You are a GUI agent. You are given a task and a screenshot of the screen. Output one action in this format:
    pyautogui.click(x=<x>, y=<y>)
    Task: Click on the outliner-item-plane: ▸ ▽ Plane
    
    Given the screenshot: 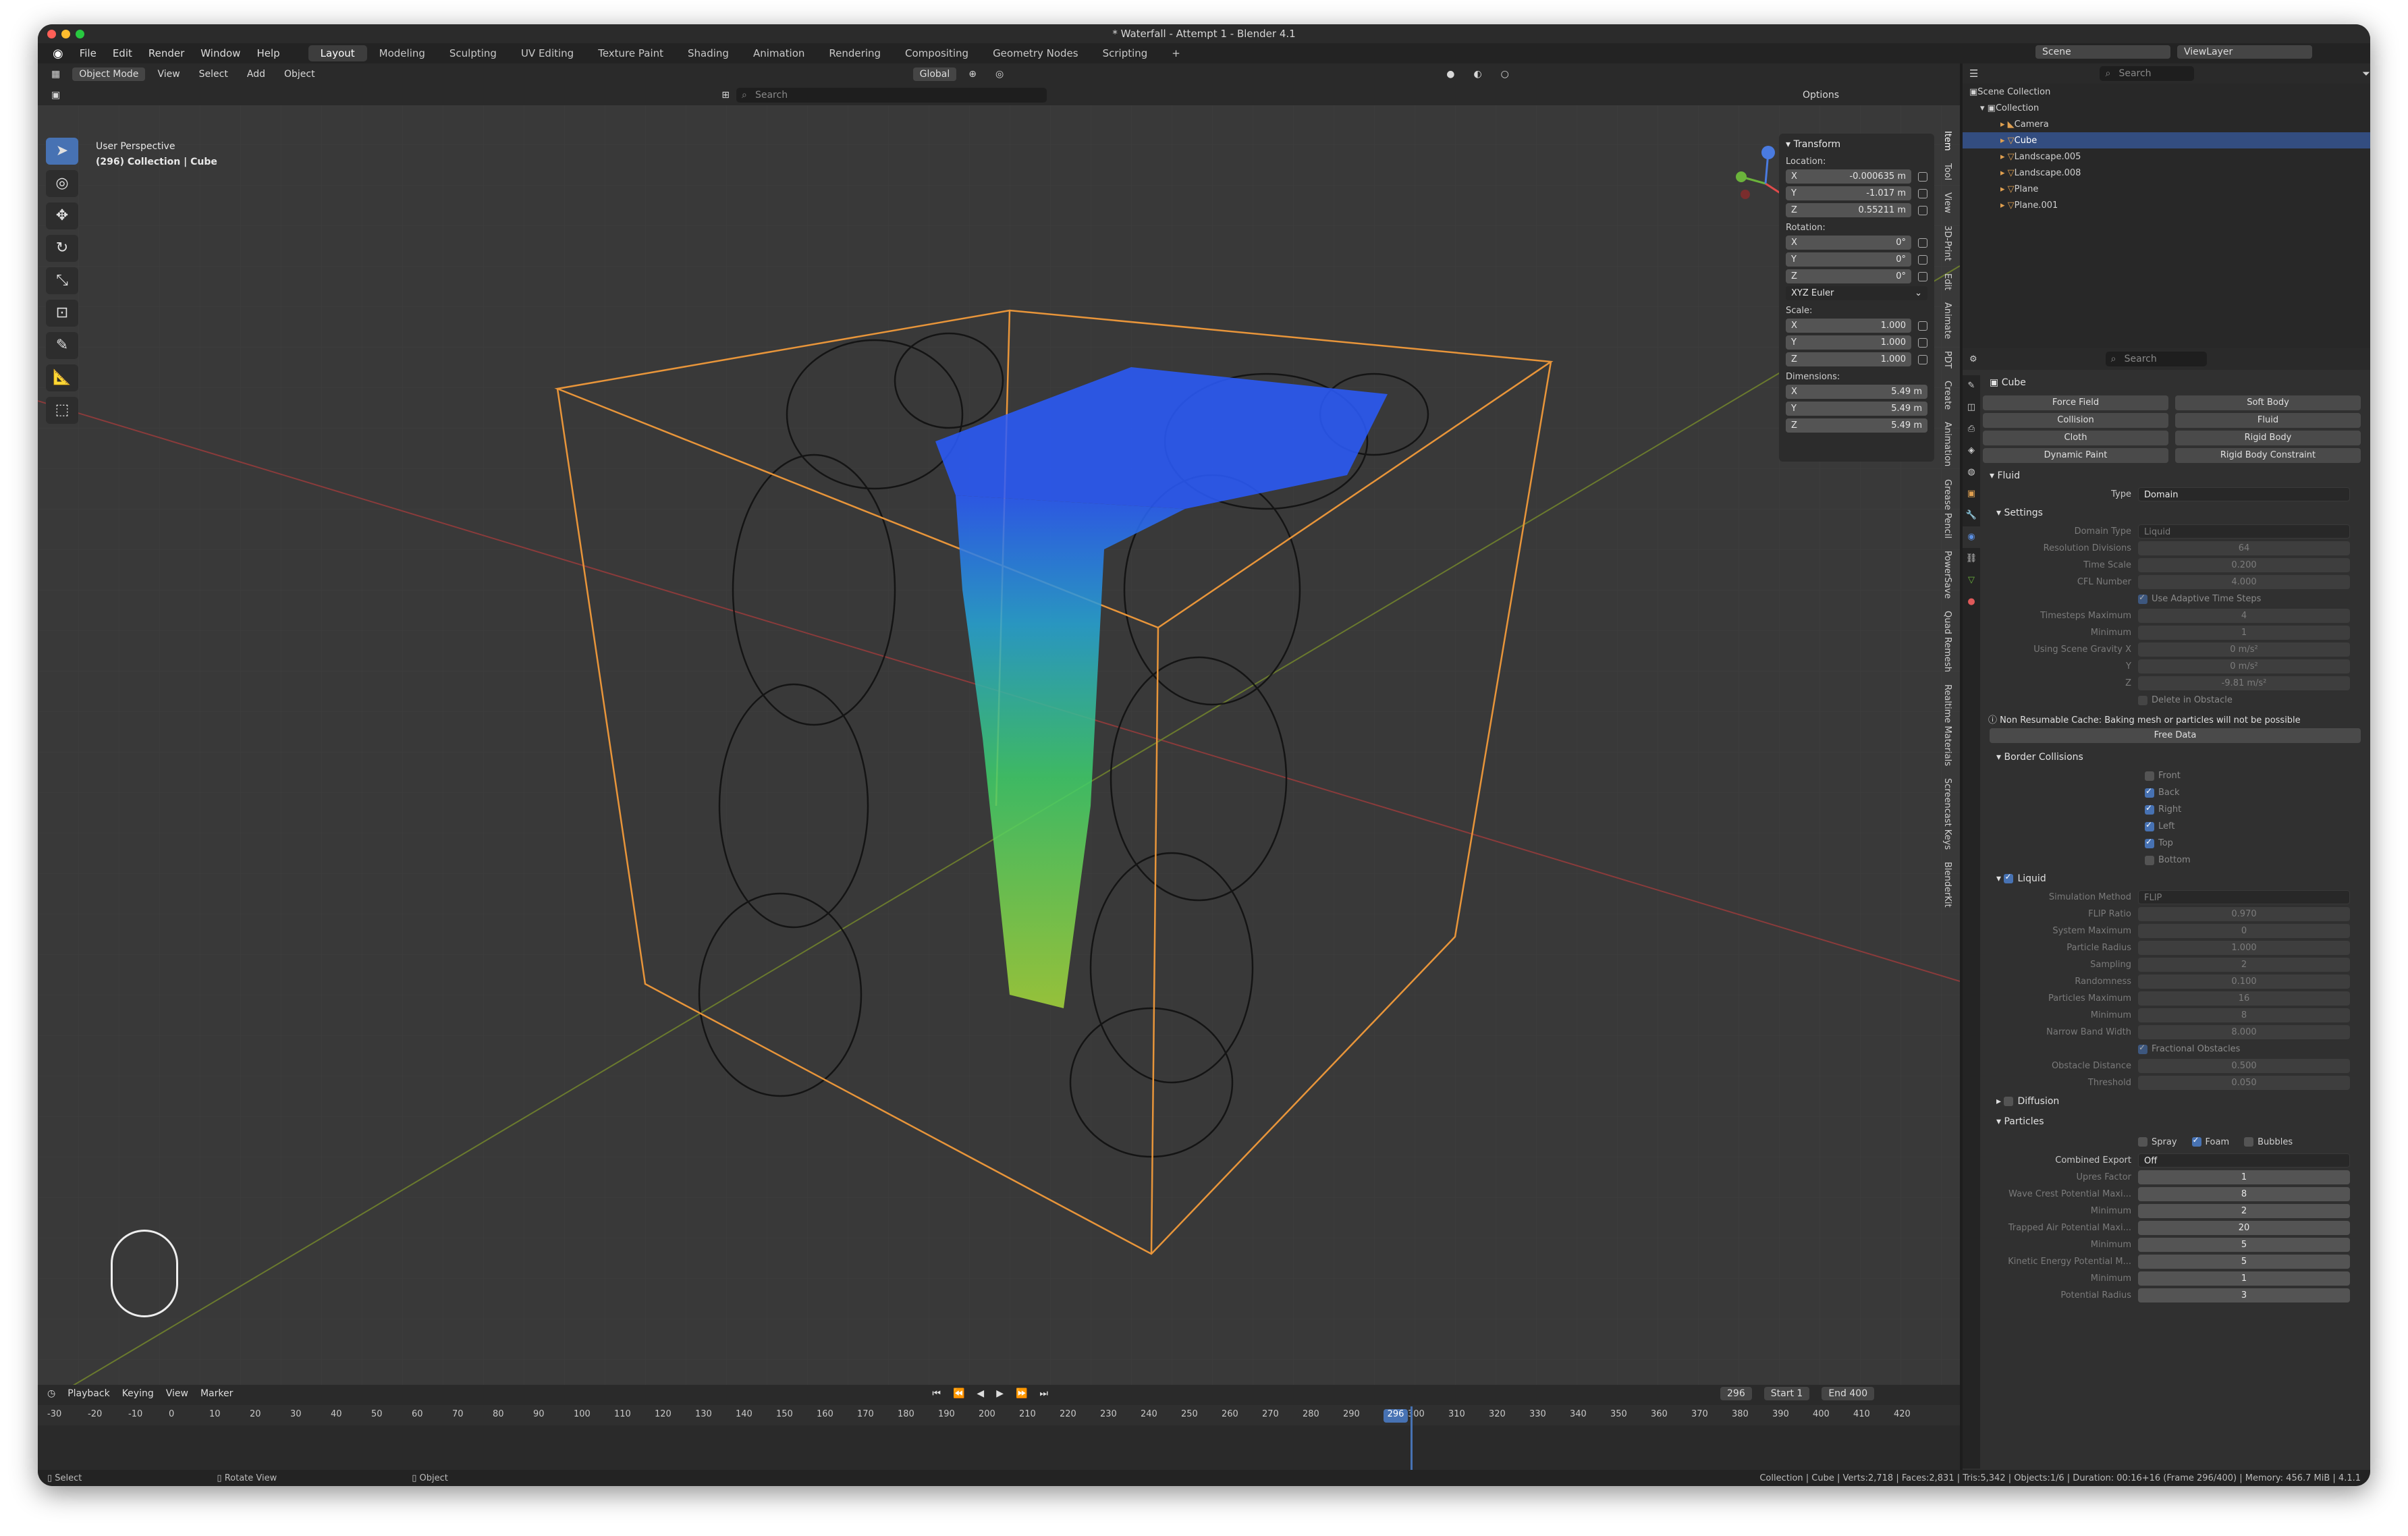 What is the action you would take?
    pyautogui.click(x=2166, y=189)
    